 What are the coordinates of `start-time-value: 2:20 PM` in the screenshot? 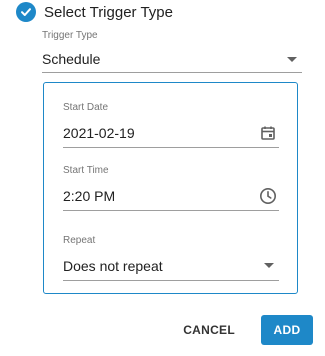 It's located at (89, 195).